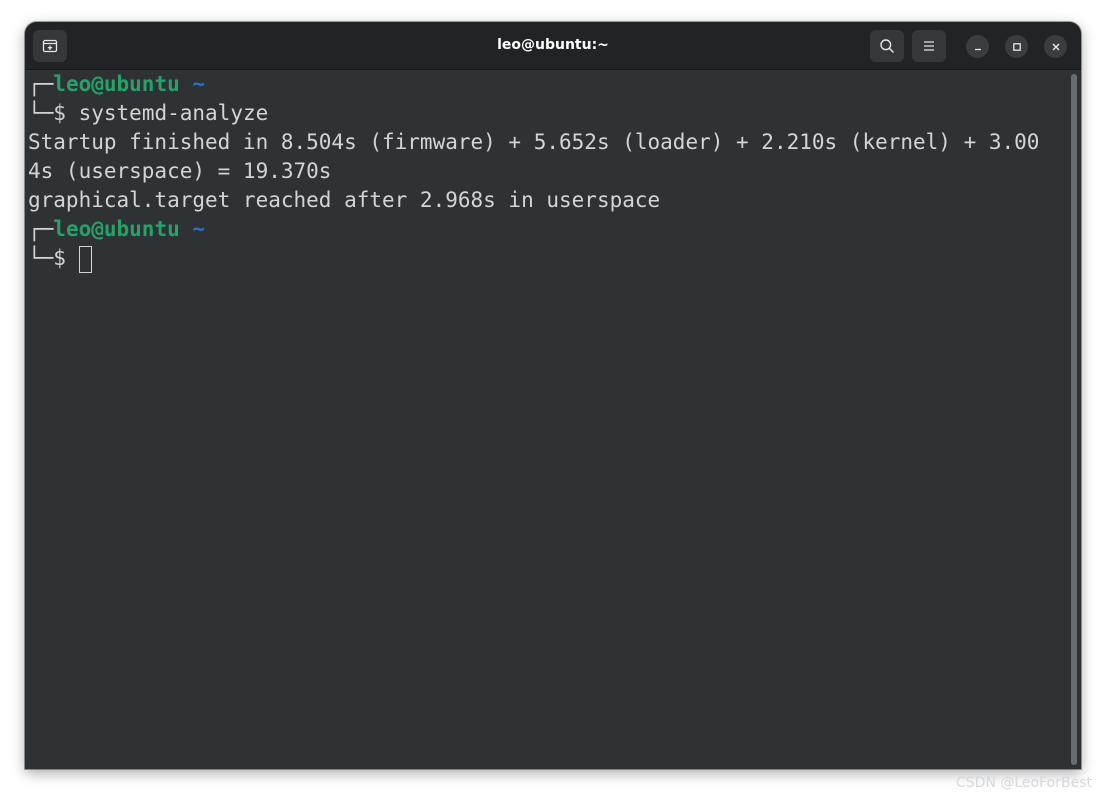 This screenshot has height=797, width=1106. What do you see at coordinates (977, 46) in the screenshot?
I see `minimize-button` at bounding box center [977, 46].